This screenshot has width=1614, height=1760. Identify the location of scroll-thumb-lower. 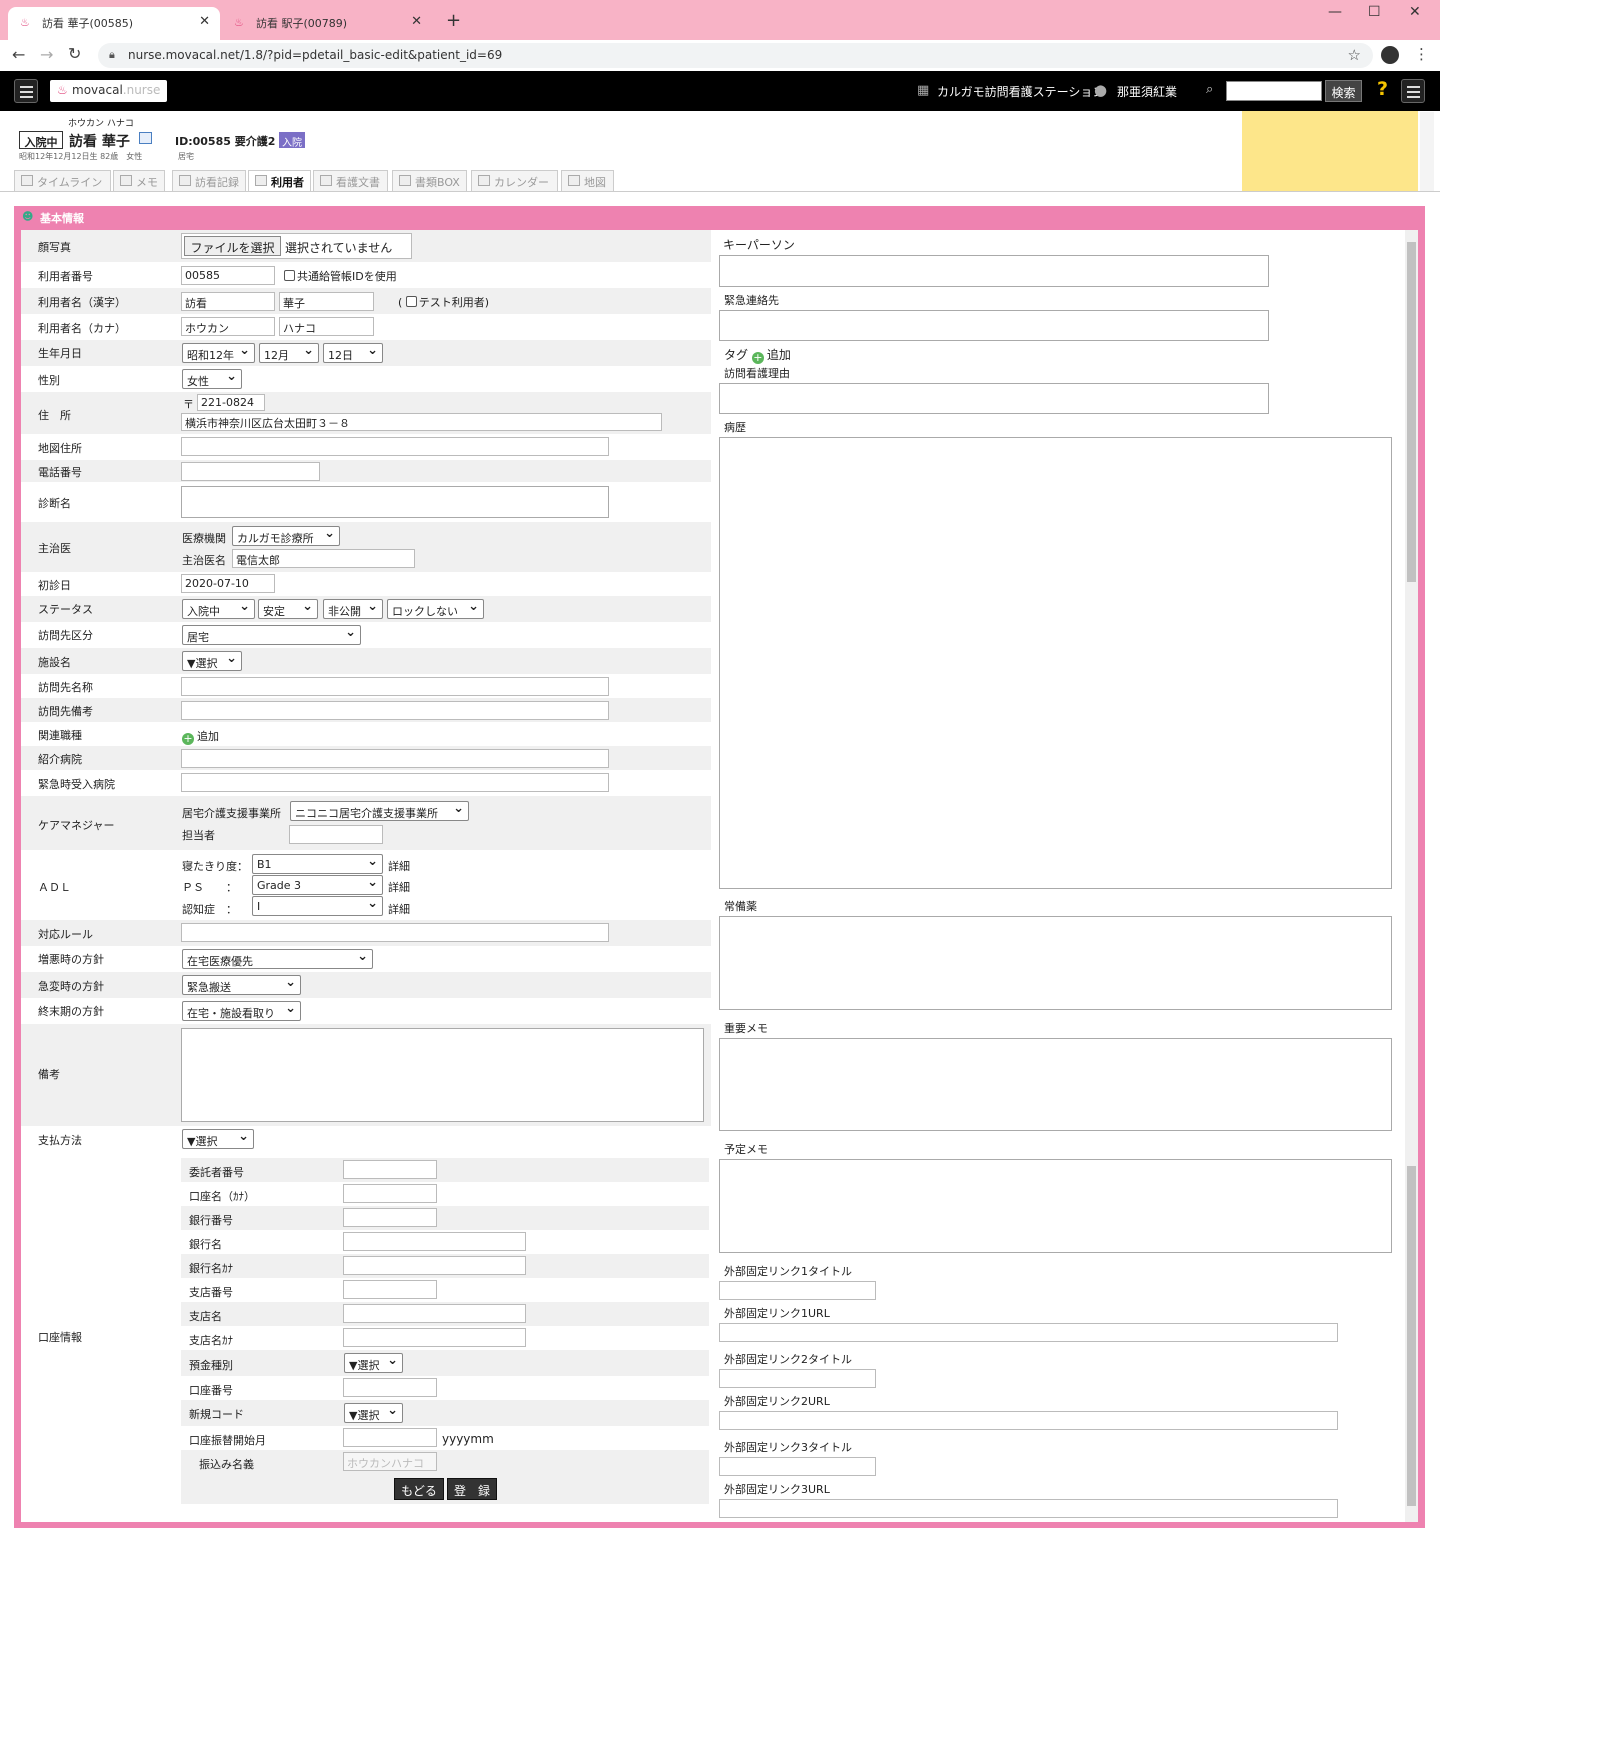
(1411, 1336).